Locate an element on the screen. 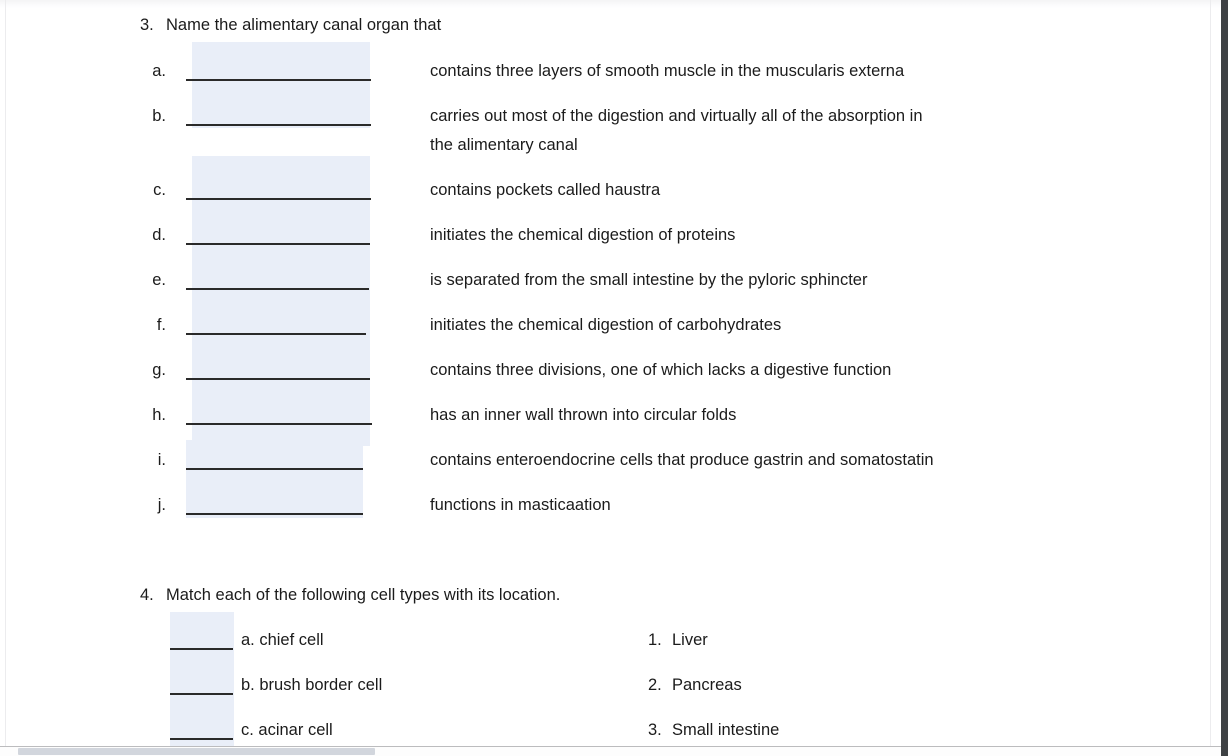 The width and height of the screenshot is (1228, 756). item-letter: i. is located at coordinates (161, 460).